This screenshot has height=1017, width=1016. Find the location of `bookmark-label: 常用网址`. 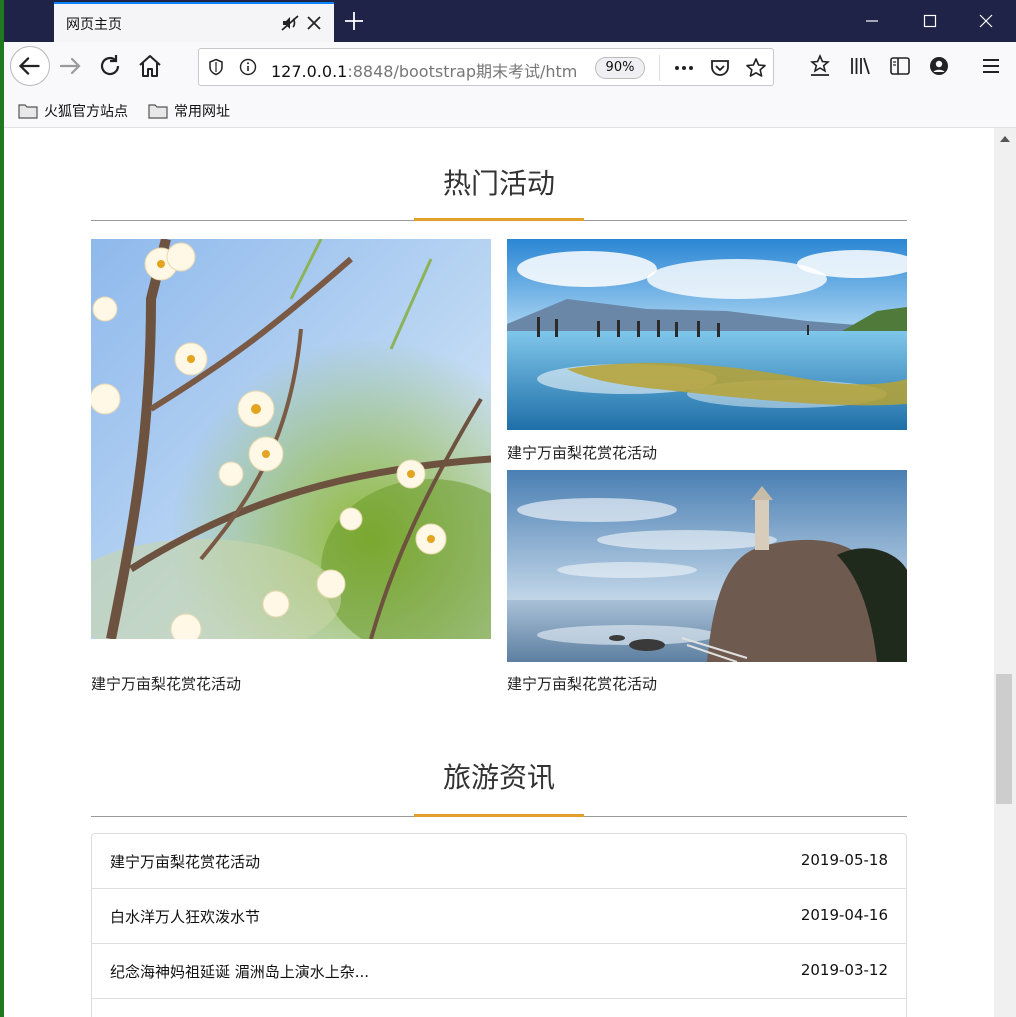

bookmark-label: 常用网址 is located at coordinates (202, 112).